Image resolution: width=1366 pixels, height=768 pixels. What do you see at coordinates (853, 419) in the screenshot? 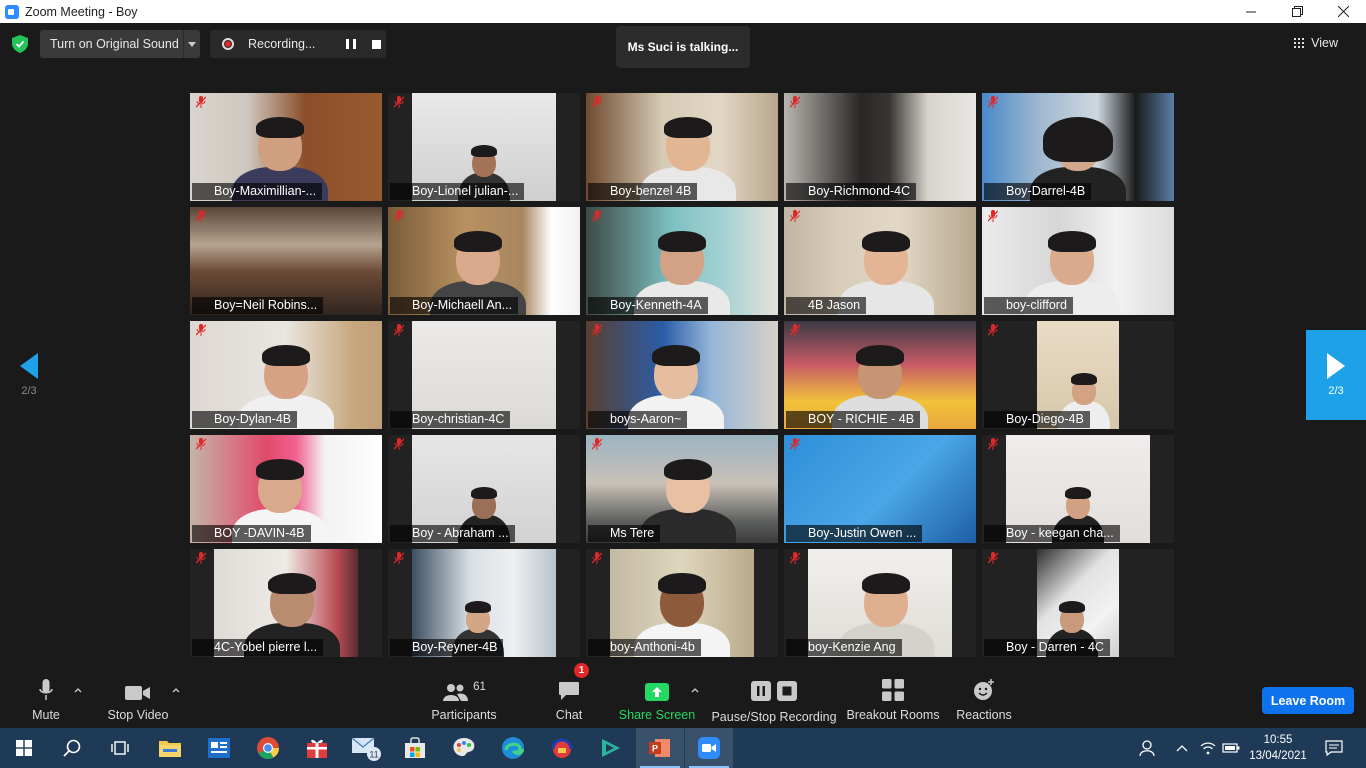
I see `participant-name: BOY - RICHIE - 4B` at bounding box center [853, 419].